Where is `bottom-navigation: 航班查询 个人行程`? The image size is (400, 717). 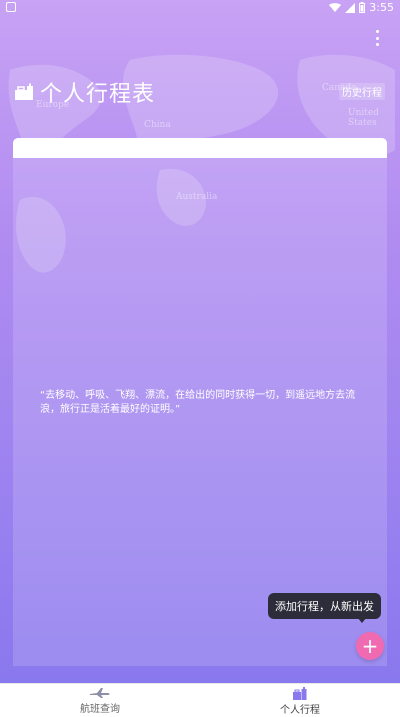 bottom-navigation: 航班查询 个人行程 is located at coordinates (200, 700).